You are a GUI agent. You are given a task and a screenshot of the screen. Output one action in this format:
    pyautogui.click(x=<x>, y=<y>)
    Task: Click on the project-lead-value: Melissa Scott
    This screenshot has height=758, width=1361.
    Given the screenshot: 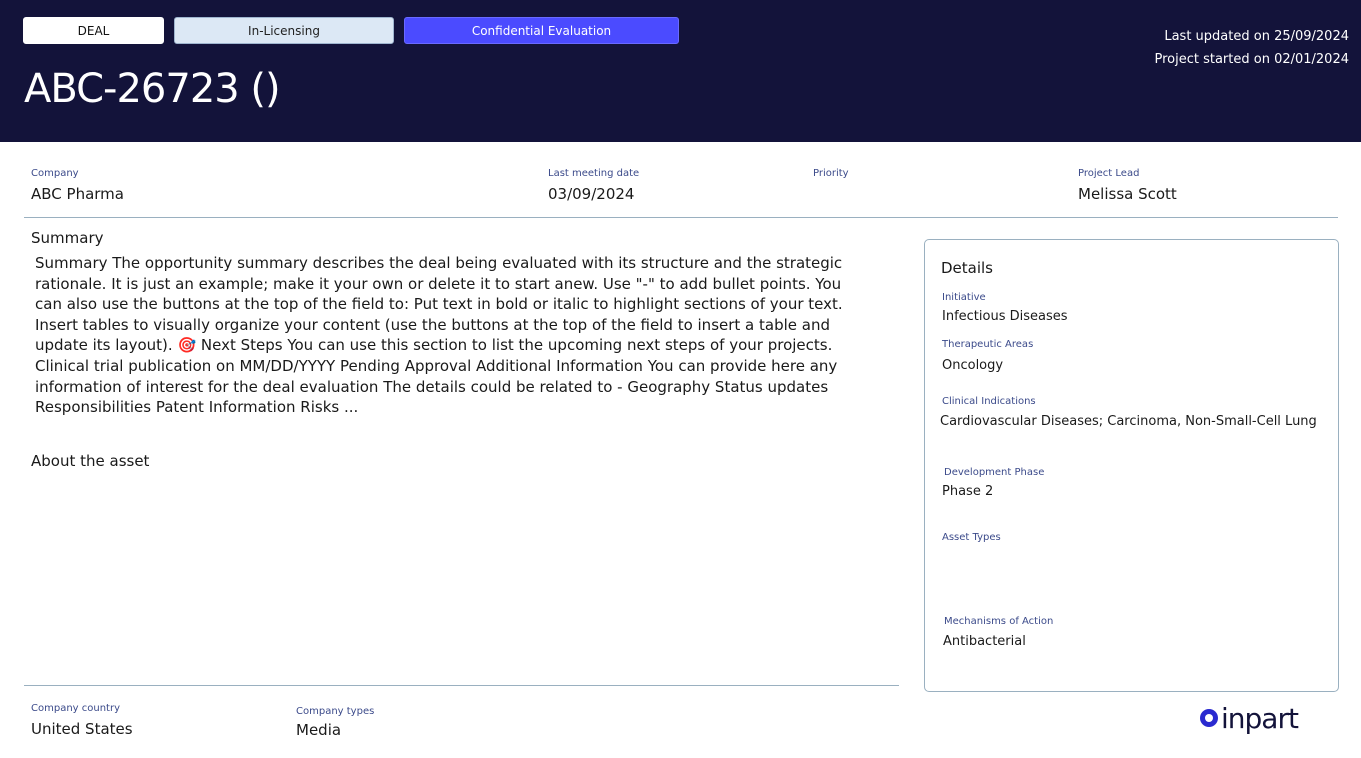 What is the action you would take?
    pyautogui.click(x=1127, y=194)
    